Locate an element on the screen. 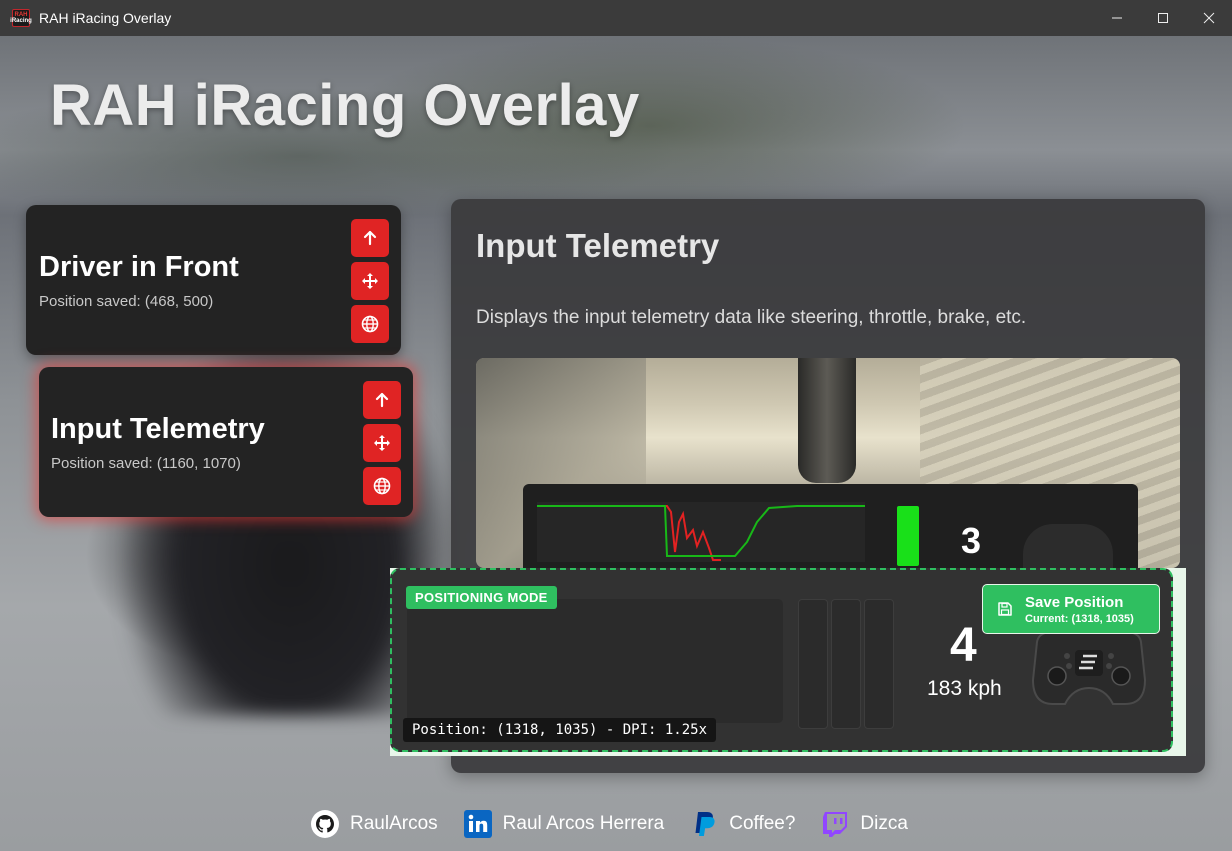  page-title: RAH iRacing Overlay is located at coordinates (345, 105).